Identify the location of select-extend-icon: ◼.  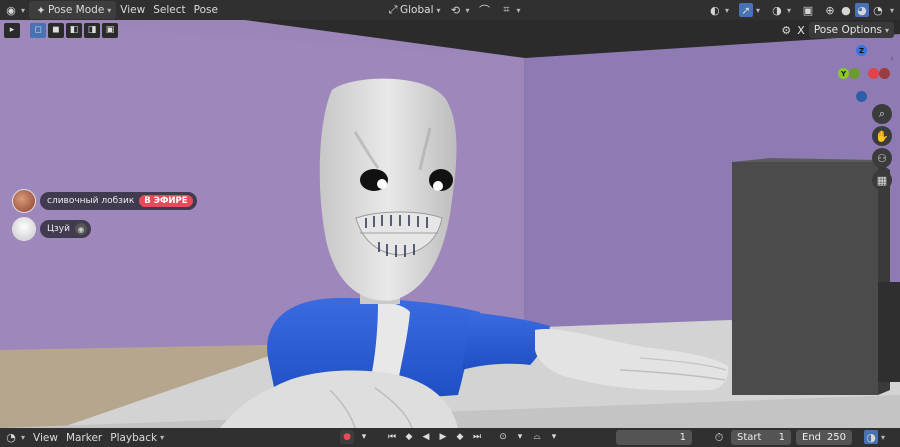
(56, 30).